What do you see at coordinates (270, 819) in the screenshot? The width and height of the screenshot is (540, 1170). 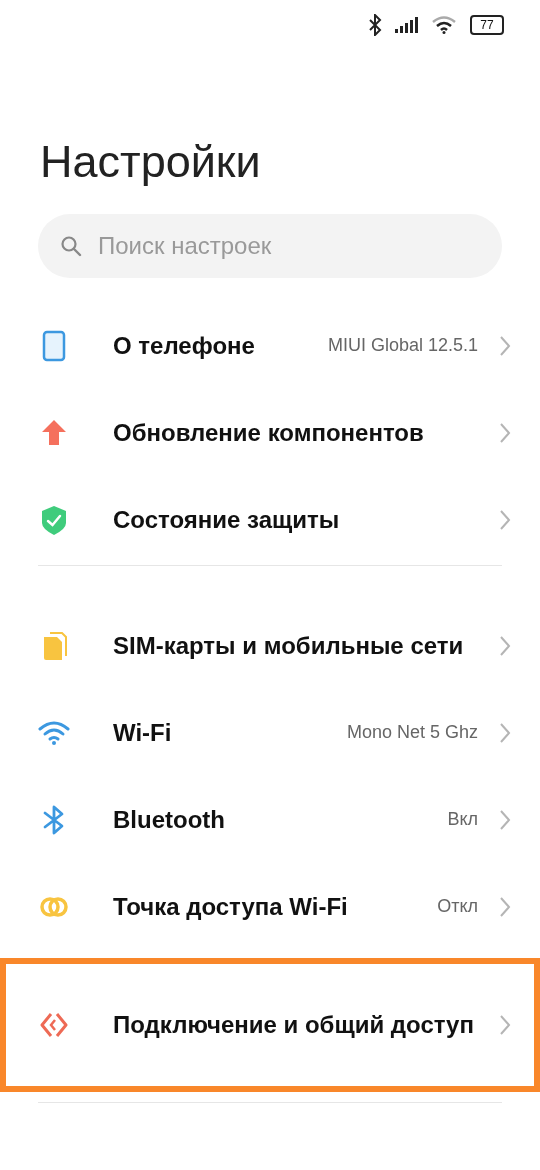 I see `settings-row: Bluetooth Вкл` at bounding box center [270, 819].